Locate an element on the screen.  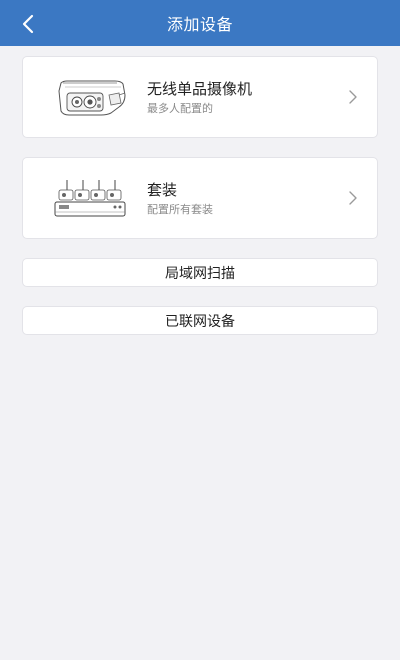
chevron-left-icon is located at coordinates (28, 24).